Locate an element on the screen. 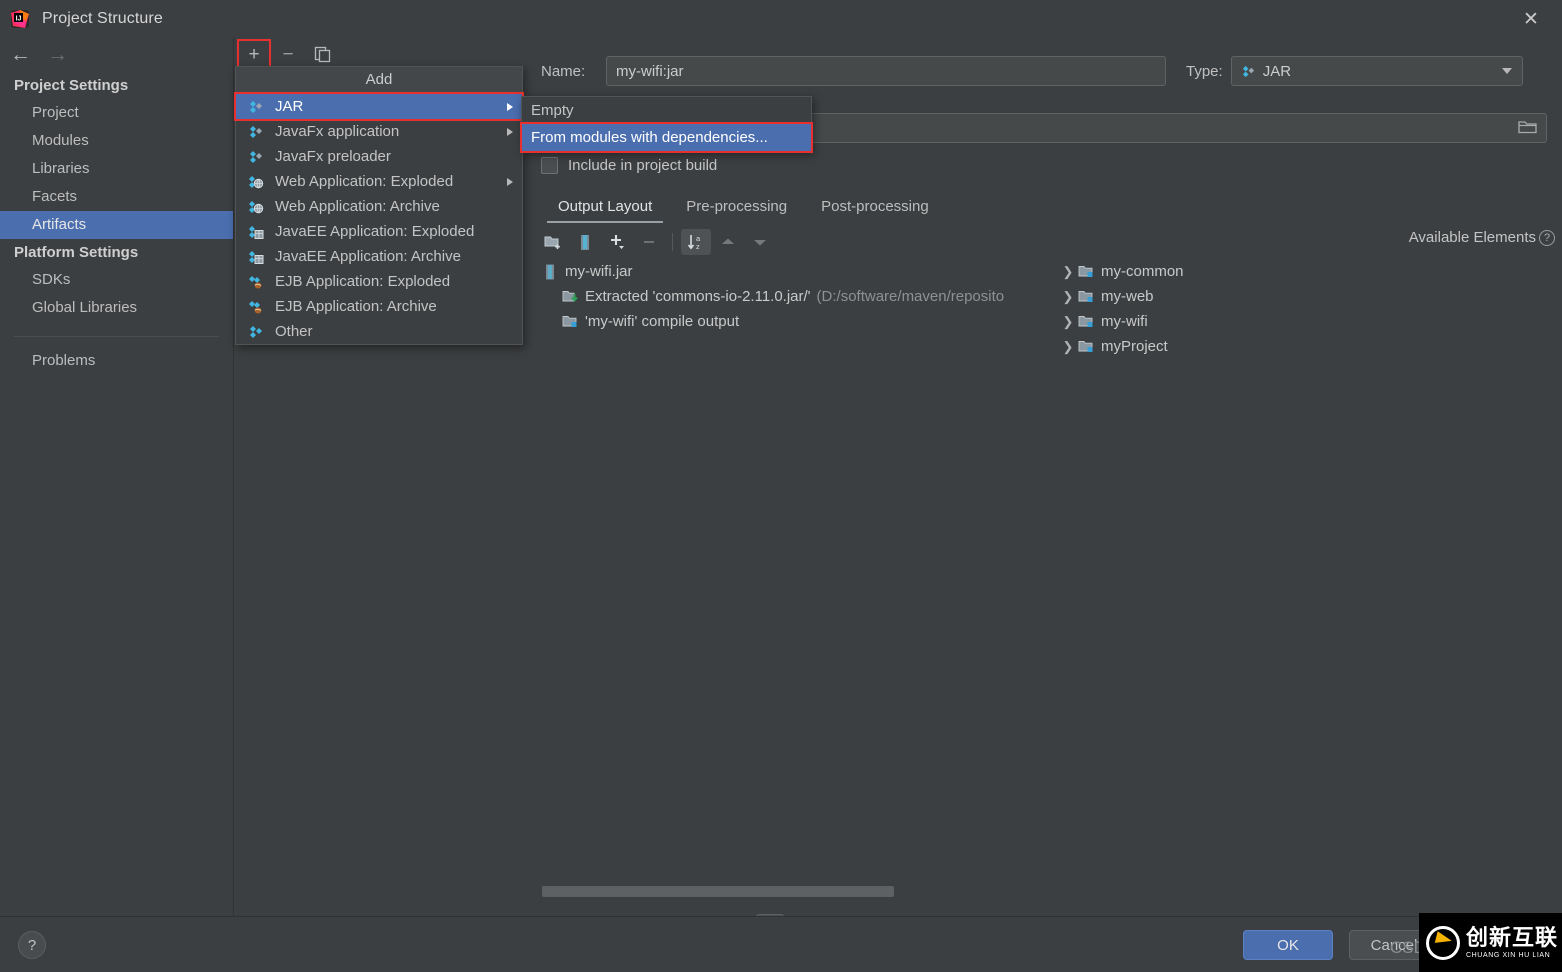 Image resolution: width=1562 pixels, height=972 pixels. copy-icon is located at coordinates (322, 54).